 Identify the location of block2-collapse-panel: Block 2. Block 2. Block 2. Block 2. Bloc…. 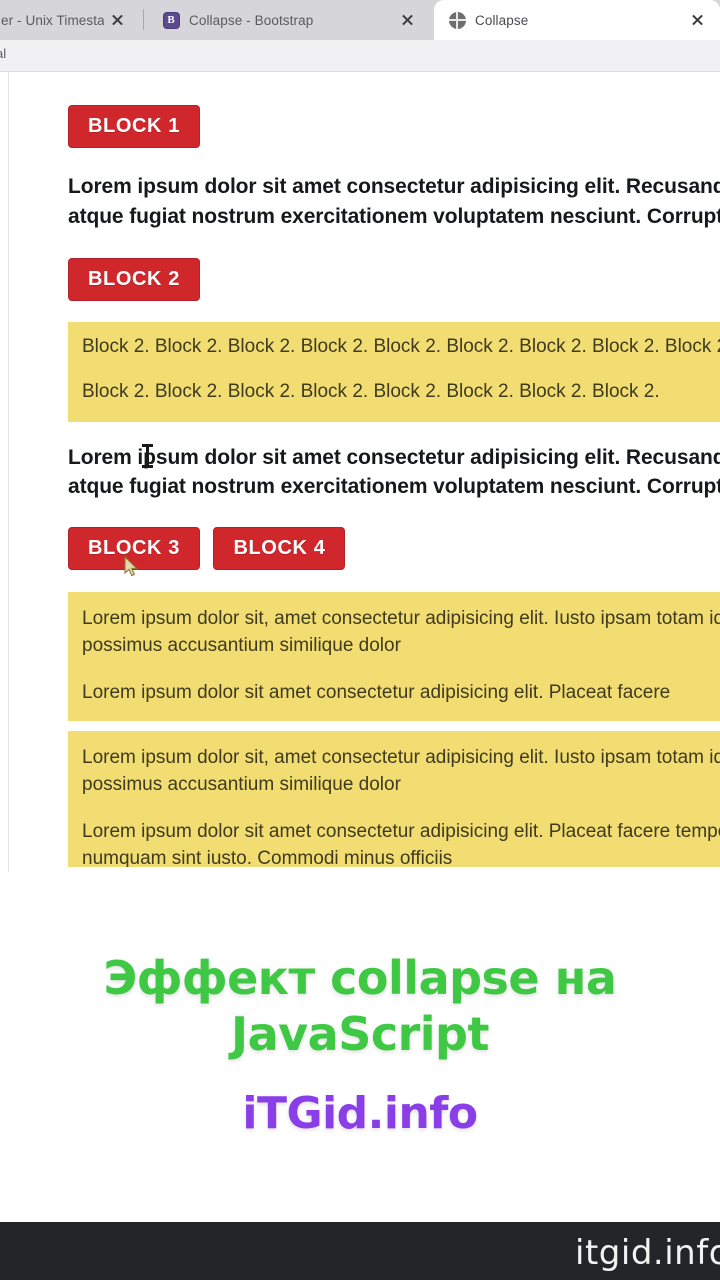
(394, 371).